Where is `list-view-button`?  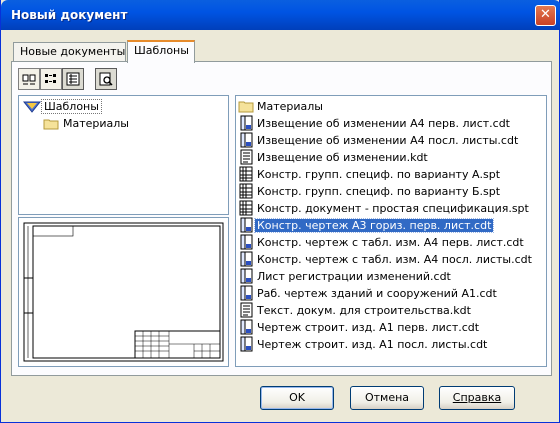 list-view-button is located at coordinates (73, 79).